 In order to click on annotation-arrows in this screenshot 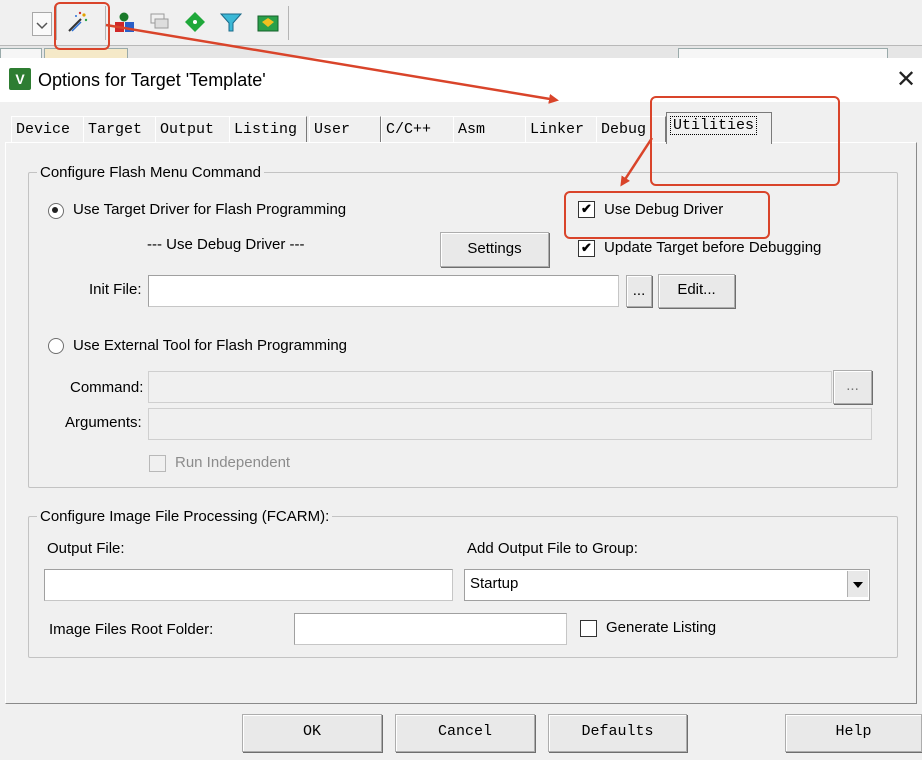, I will do `click(379, 105)`.